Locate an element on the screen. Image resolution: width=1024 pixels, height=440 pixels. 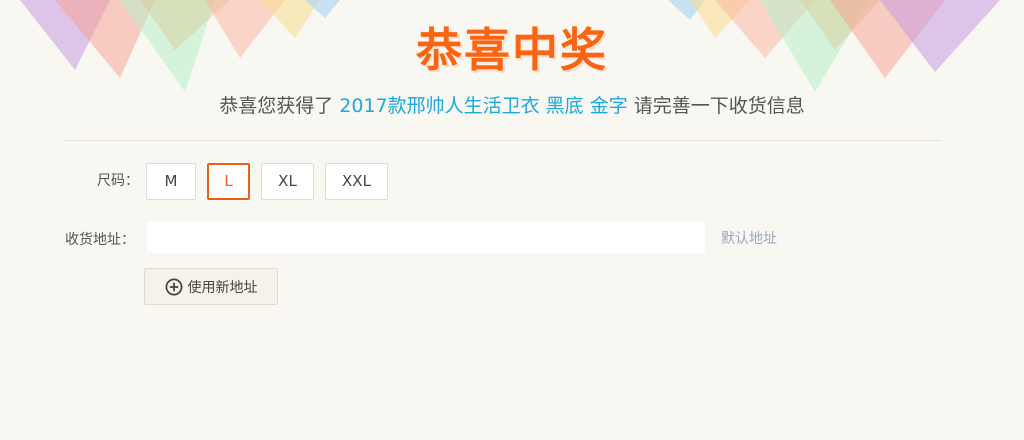
prize-message: 恭喜您获得了 2017款邢帅人生活卫衣 黑底 金字 请完善一下收货信息 is located at coordinates (512, 106).